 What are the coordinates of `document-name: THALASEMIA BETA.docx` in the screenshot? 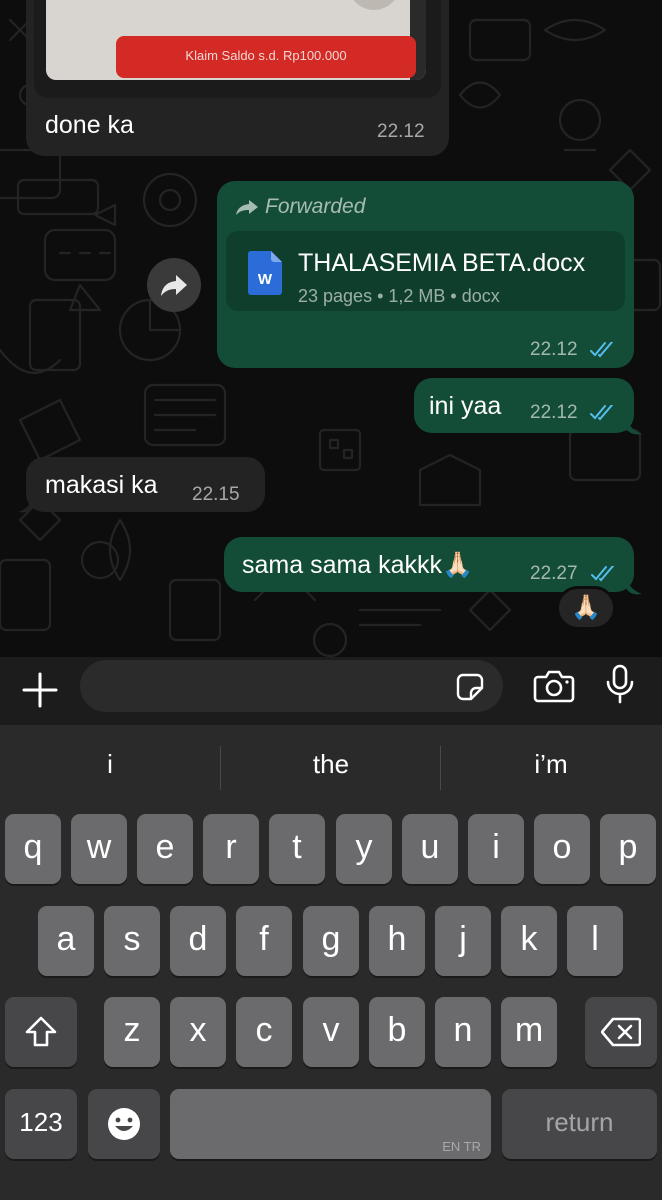 It's located at (442, 263).